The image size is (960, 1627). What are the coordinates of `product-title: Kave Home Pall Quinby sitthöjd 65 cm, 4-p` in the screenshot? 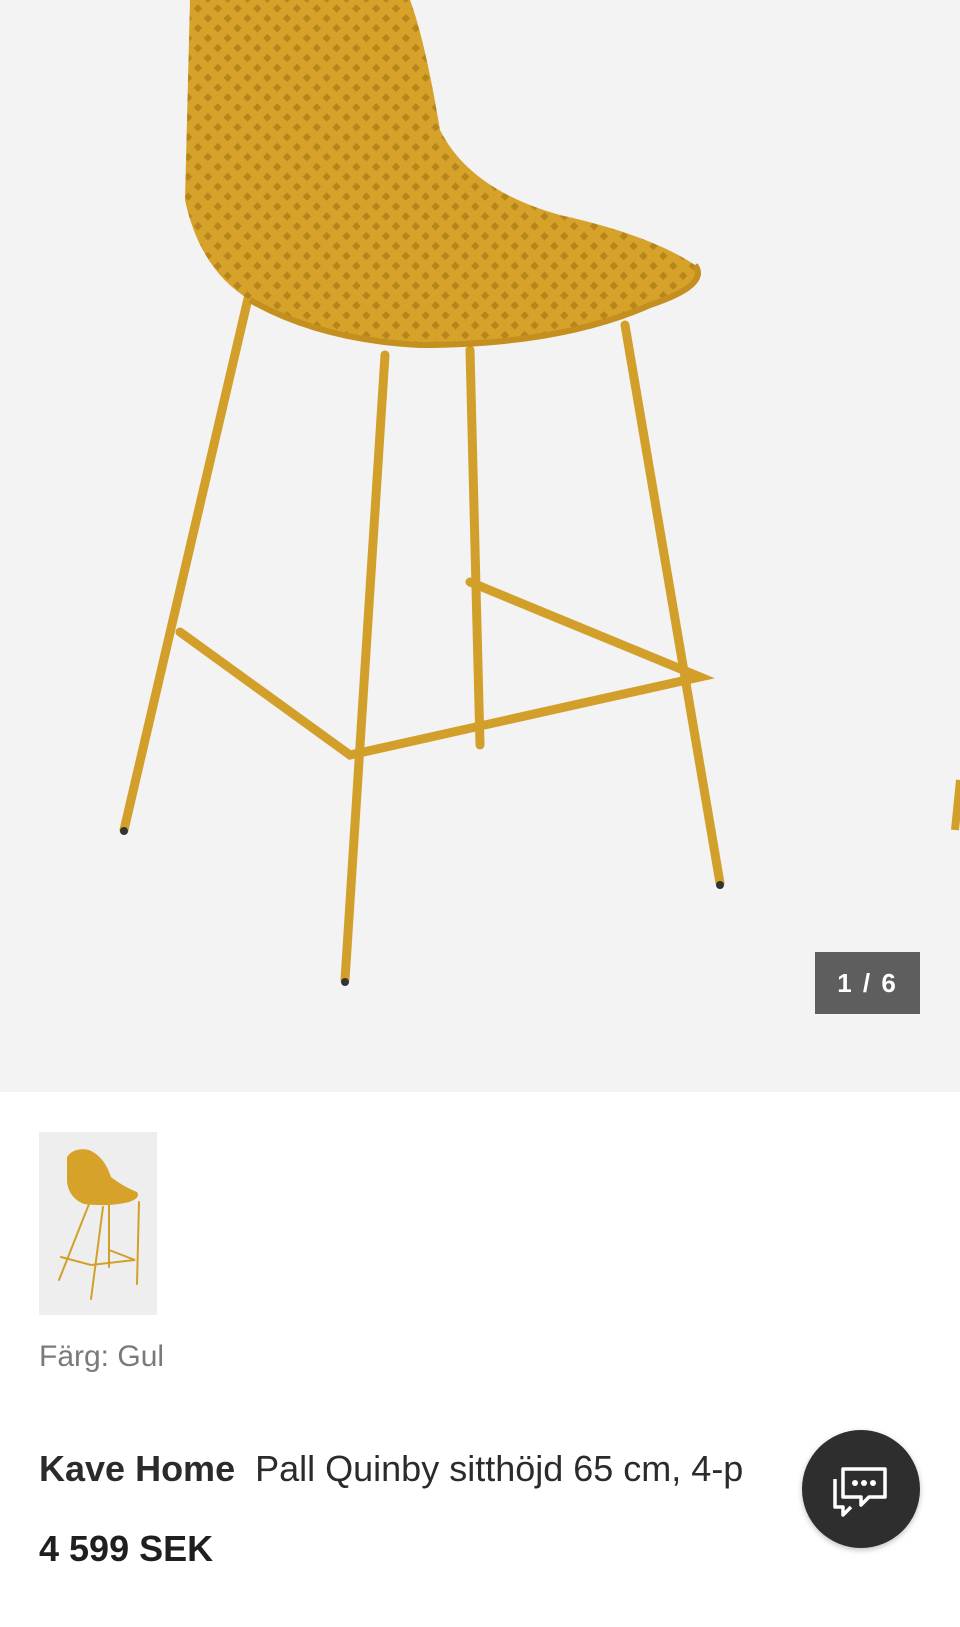 It's located at (479, 1469).